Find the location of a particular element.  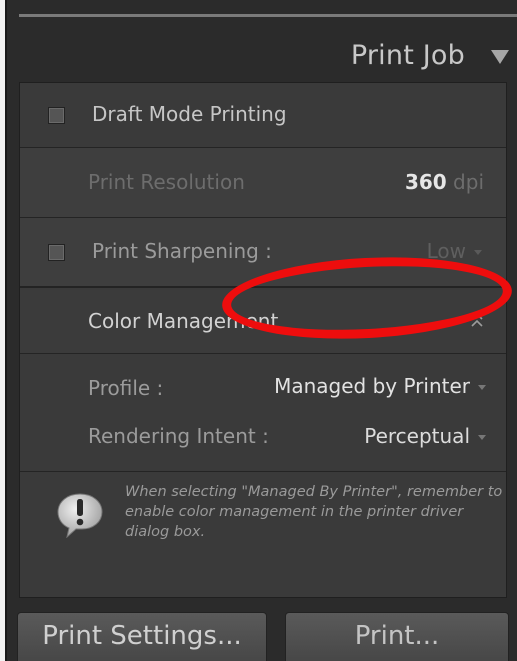

divider is located at coordinates (268, 15).